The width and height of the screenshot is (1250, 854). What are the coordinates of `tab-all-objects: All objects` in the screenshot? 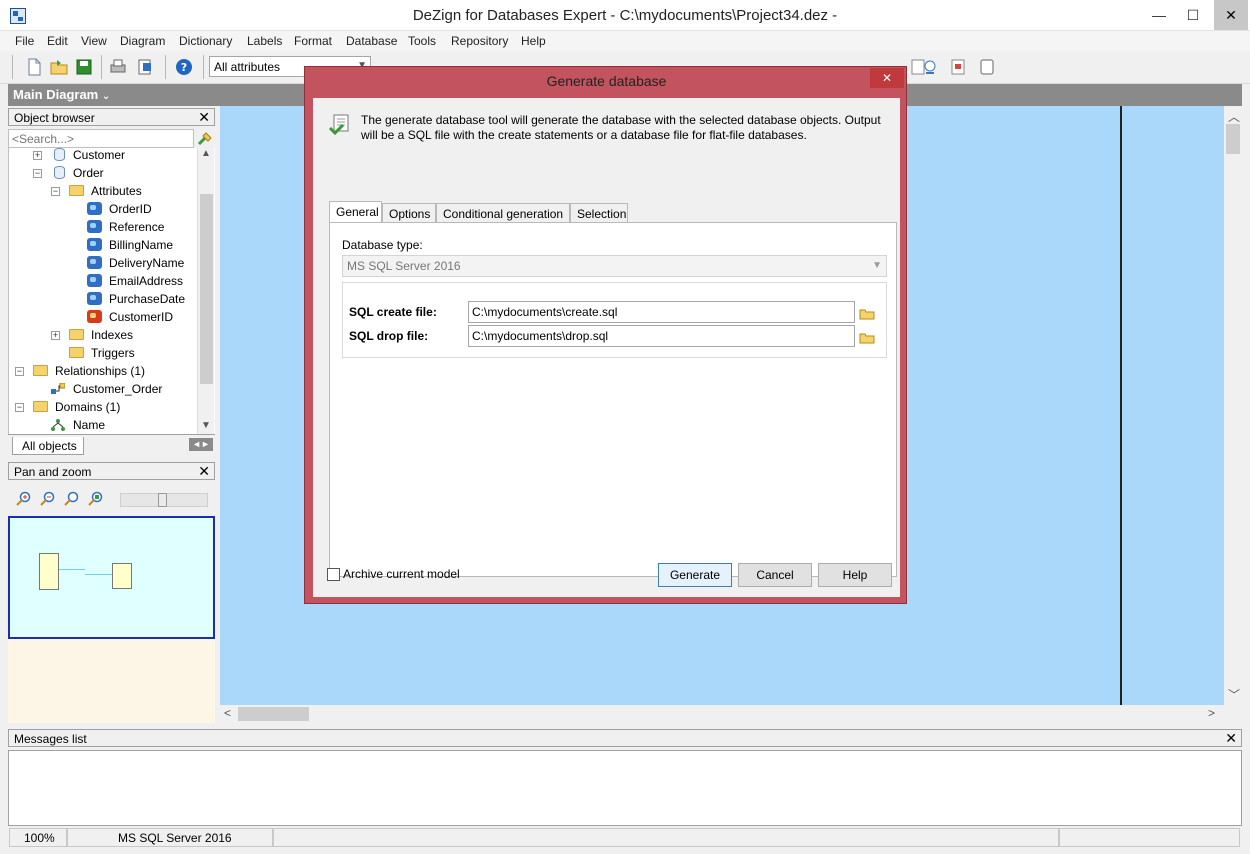 It's located at (48, 446).